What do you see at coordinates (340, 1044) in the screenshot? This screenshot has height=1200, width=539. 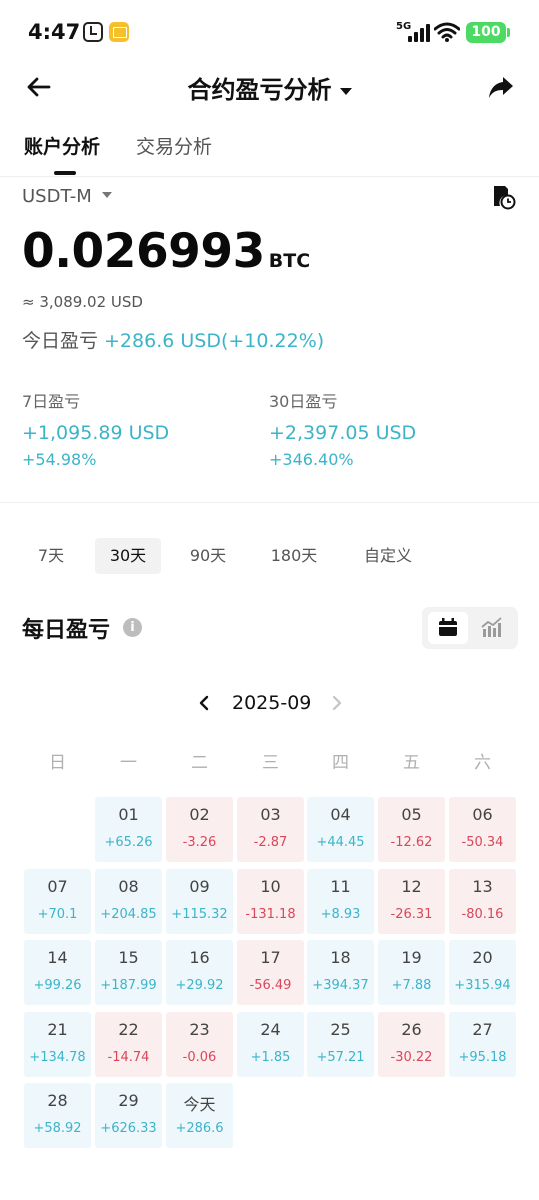 I see `calendar-day-cell: 25 +57.21` at bounding box center [340, 1044].